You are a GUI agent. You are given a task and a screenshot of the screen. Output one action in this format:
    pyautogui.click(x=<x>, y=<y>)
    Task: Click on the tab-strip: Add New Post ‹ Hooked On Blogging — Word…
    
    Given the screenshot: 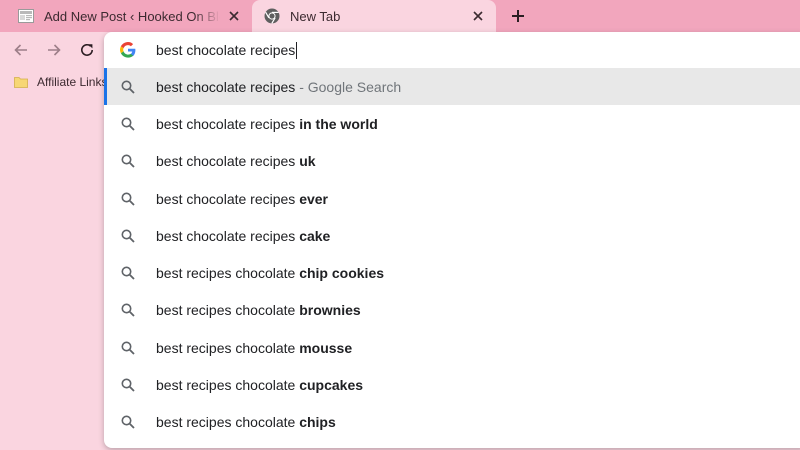 What is the action you would take?
    pyautogui.click(x=400, y=16)
    